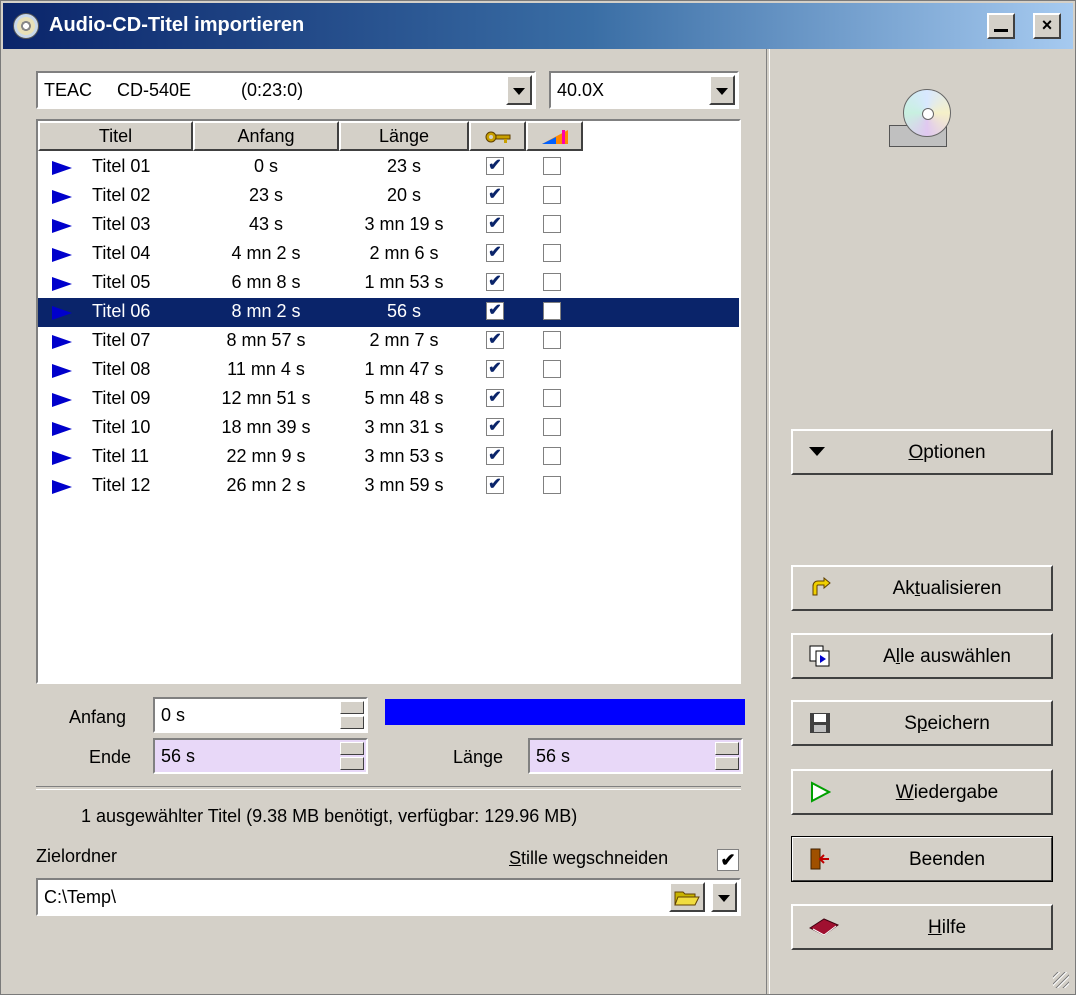  What do you see at coordinates (722, 90) in the screenshot?
I see `speed-dropdown-button` at bounding box center [722, 90].